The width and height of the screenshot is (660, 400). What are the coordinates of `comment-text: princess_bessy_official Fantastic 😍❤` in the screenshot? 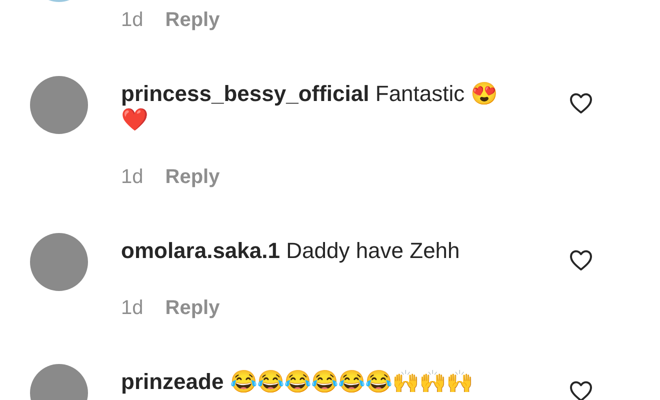 It's located at (310, 107).